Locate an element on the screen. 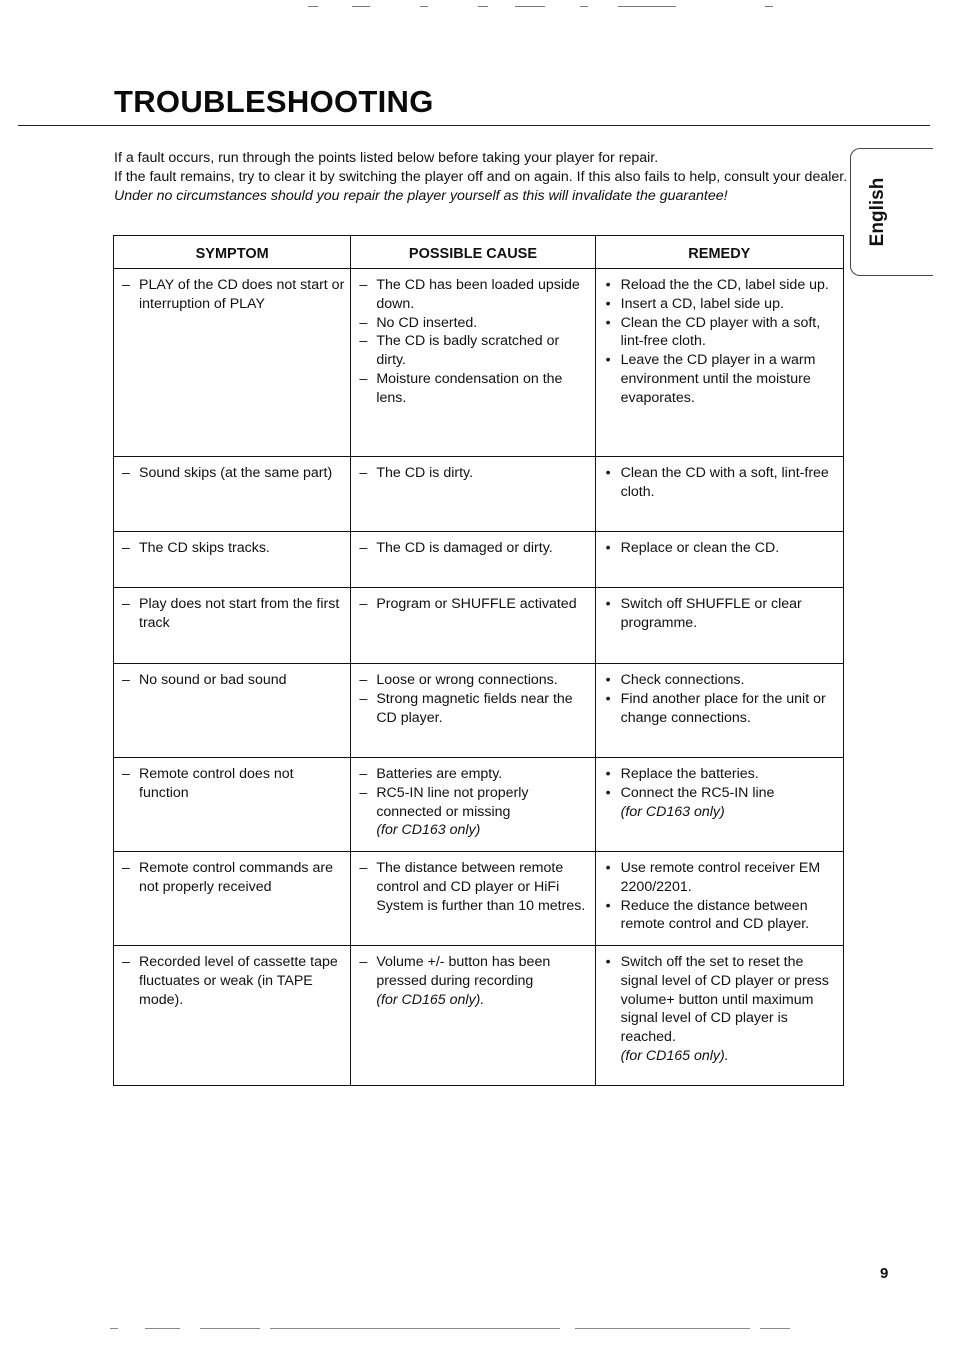 Image resolution: width=954 pixels, height=1348 pixels. item-text: The CD has been loaded upside down. is located at coordinates (478, 294).